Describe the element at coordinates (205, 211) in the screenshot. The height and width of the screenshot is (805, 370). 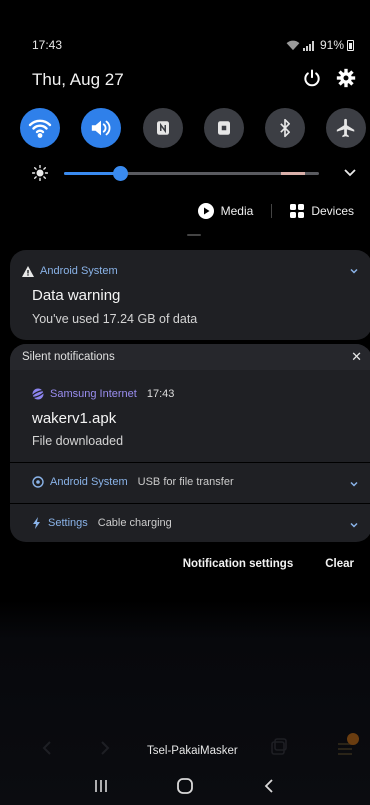
I see `play-icon` at that location.